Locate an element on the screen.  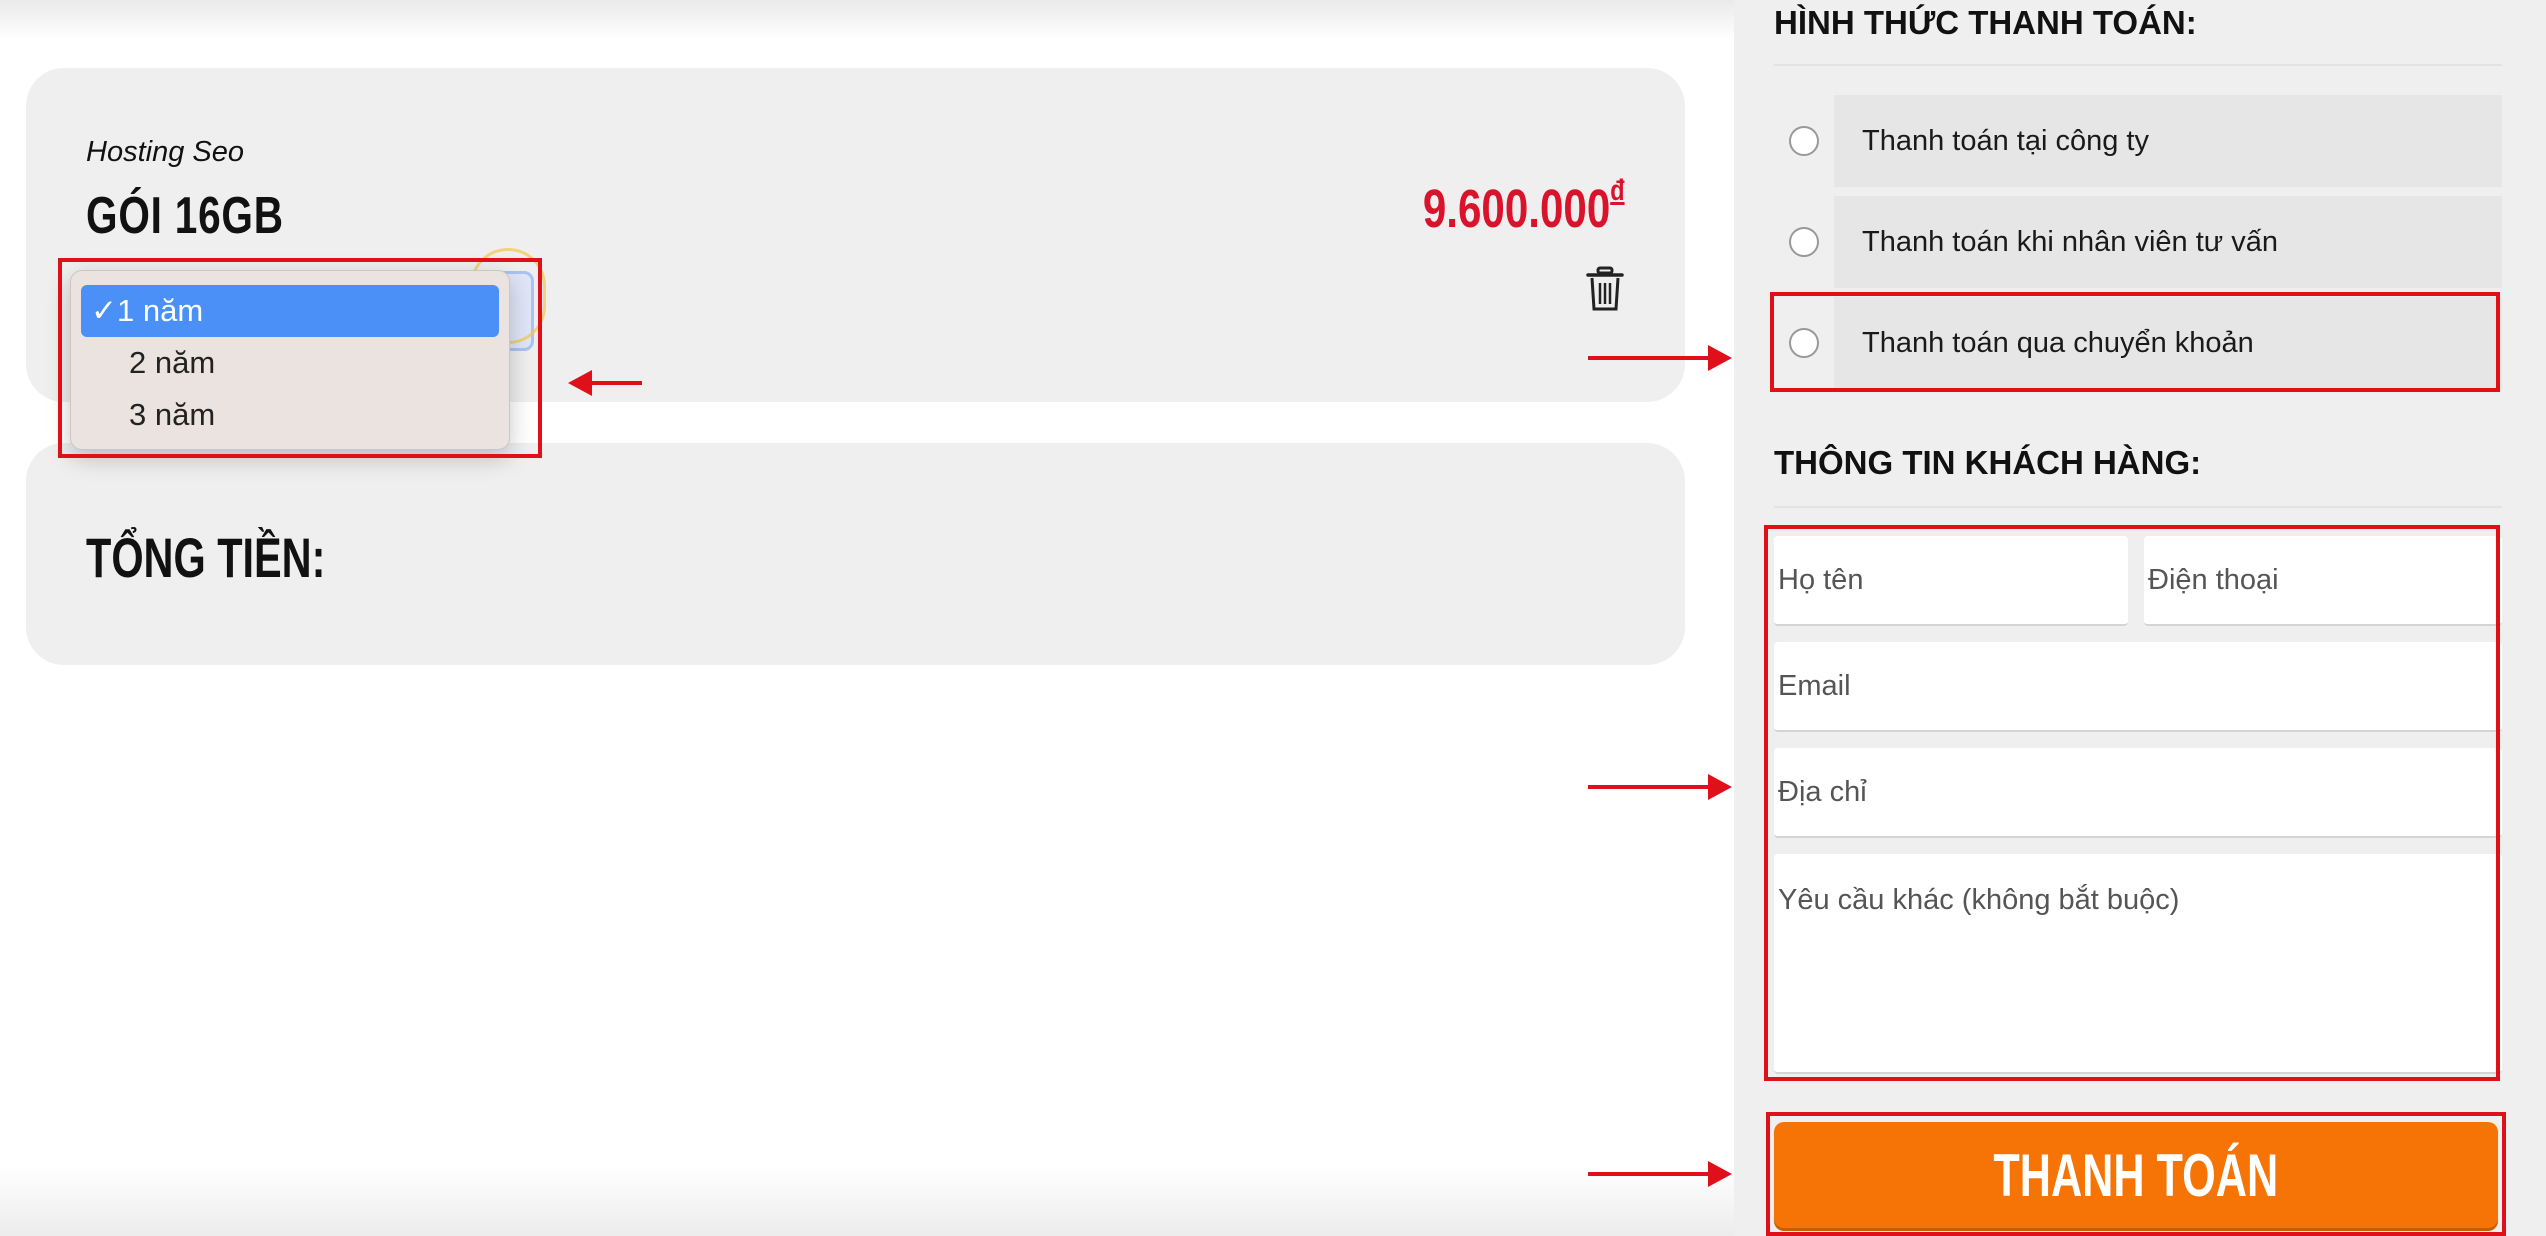
highlight-payment-transfer is located at coordinates (2135, 342).